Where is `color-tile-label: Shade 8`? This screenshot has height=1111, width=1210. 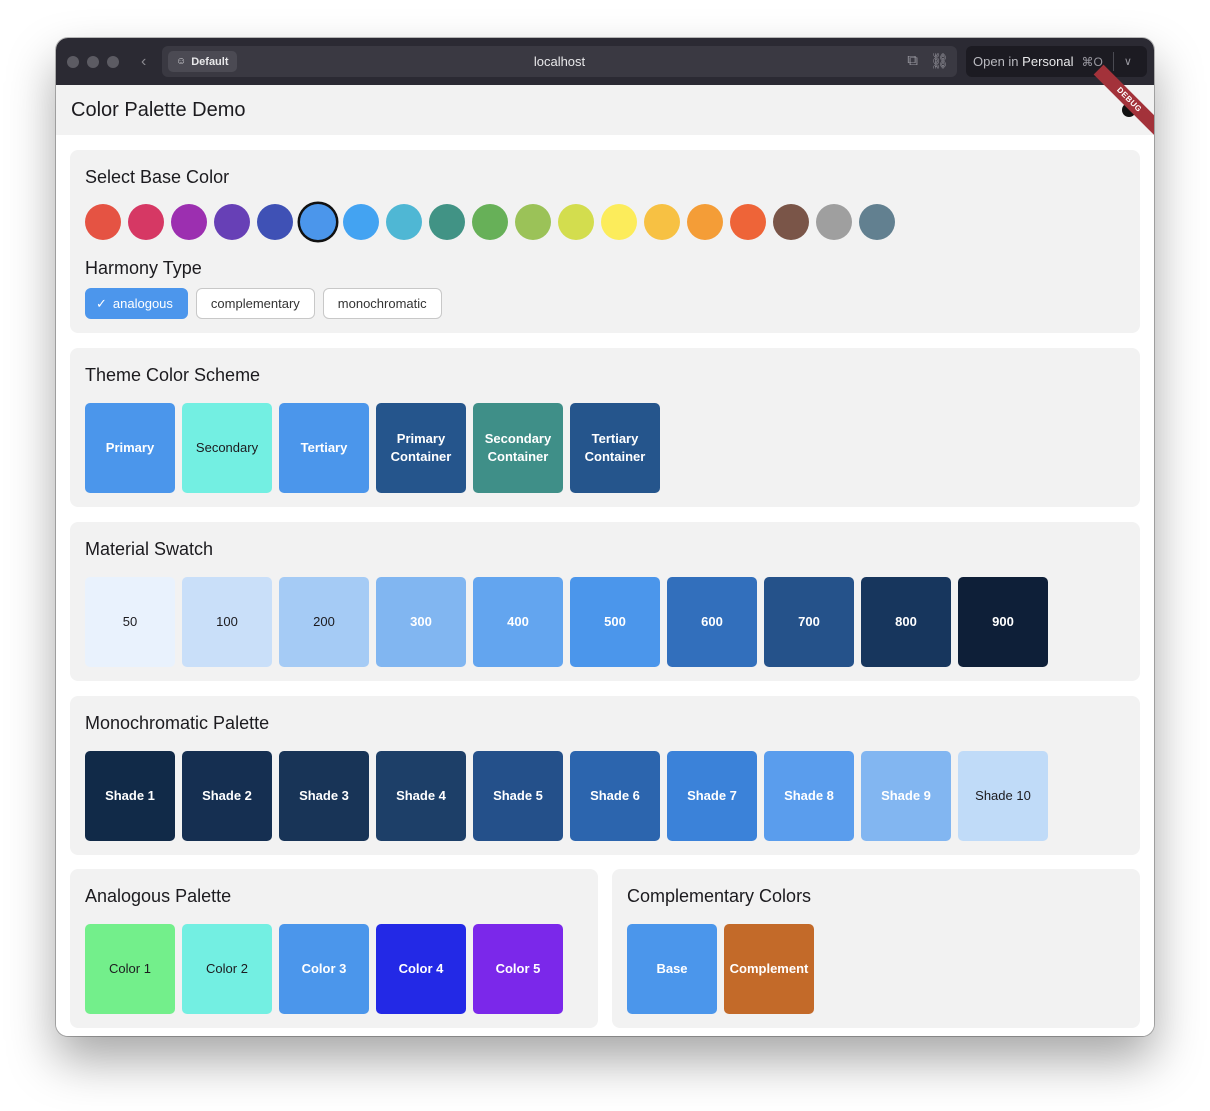 color-tile-label: Shade 8 is located at coordinates (809, 795).